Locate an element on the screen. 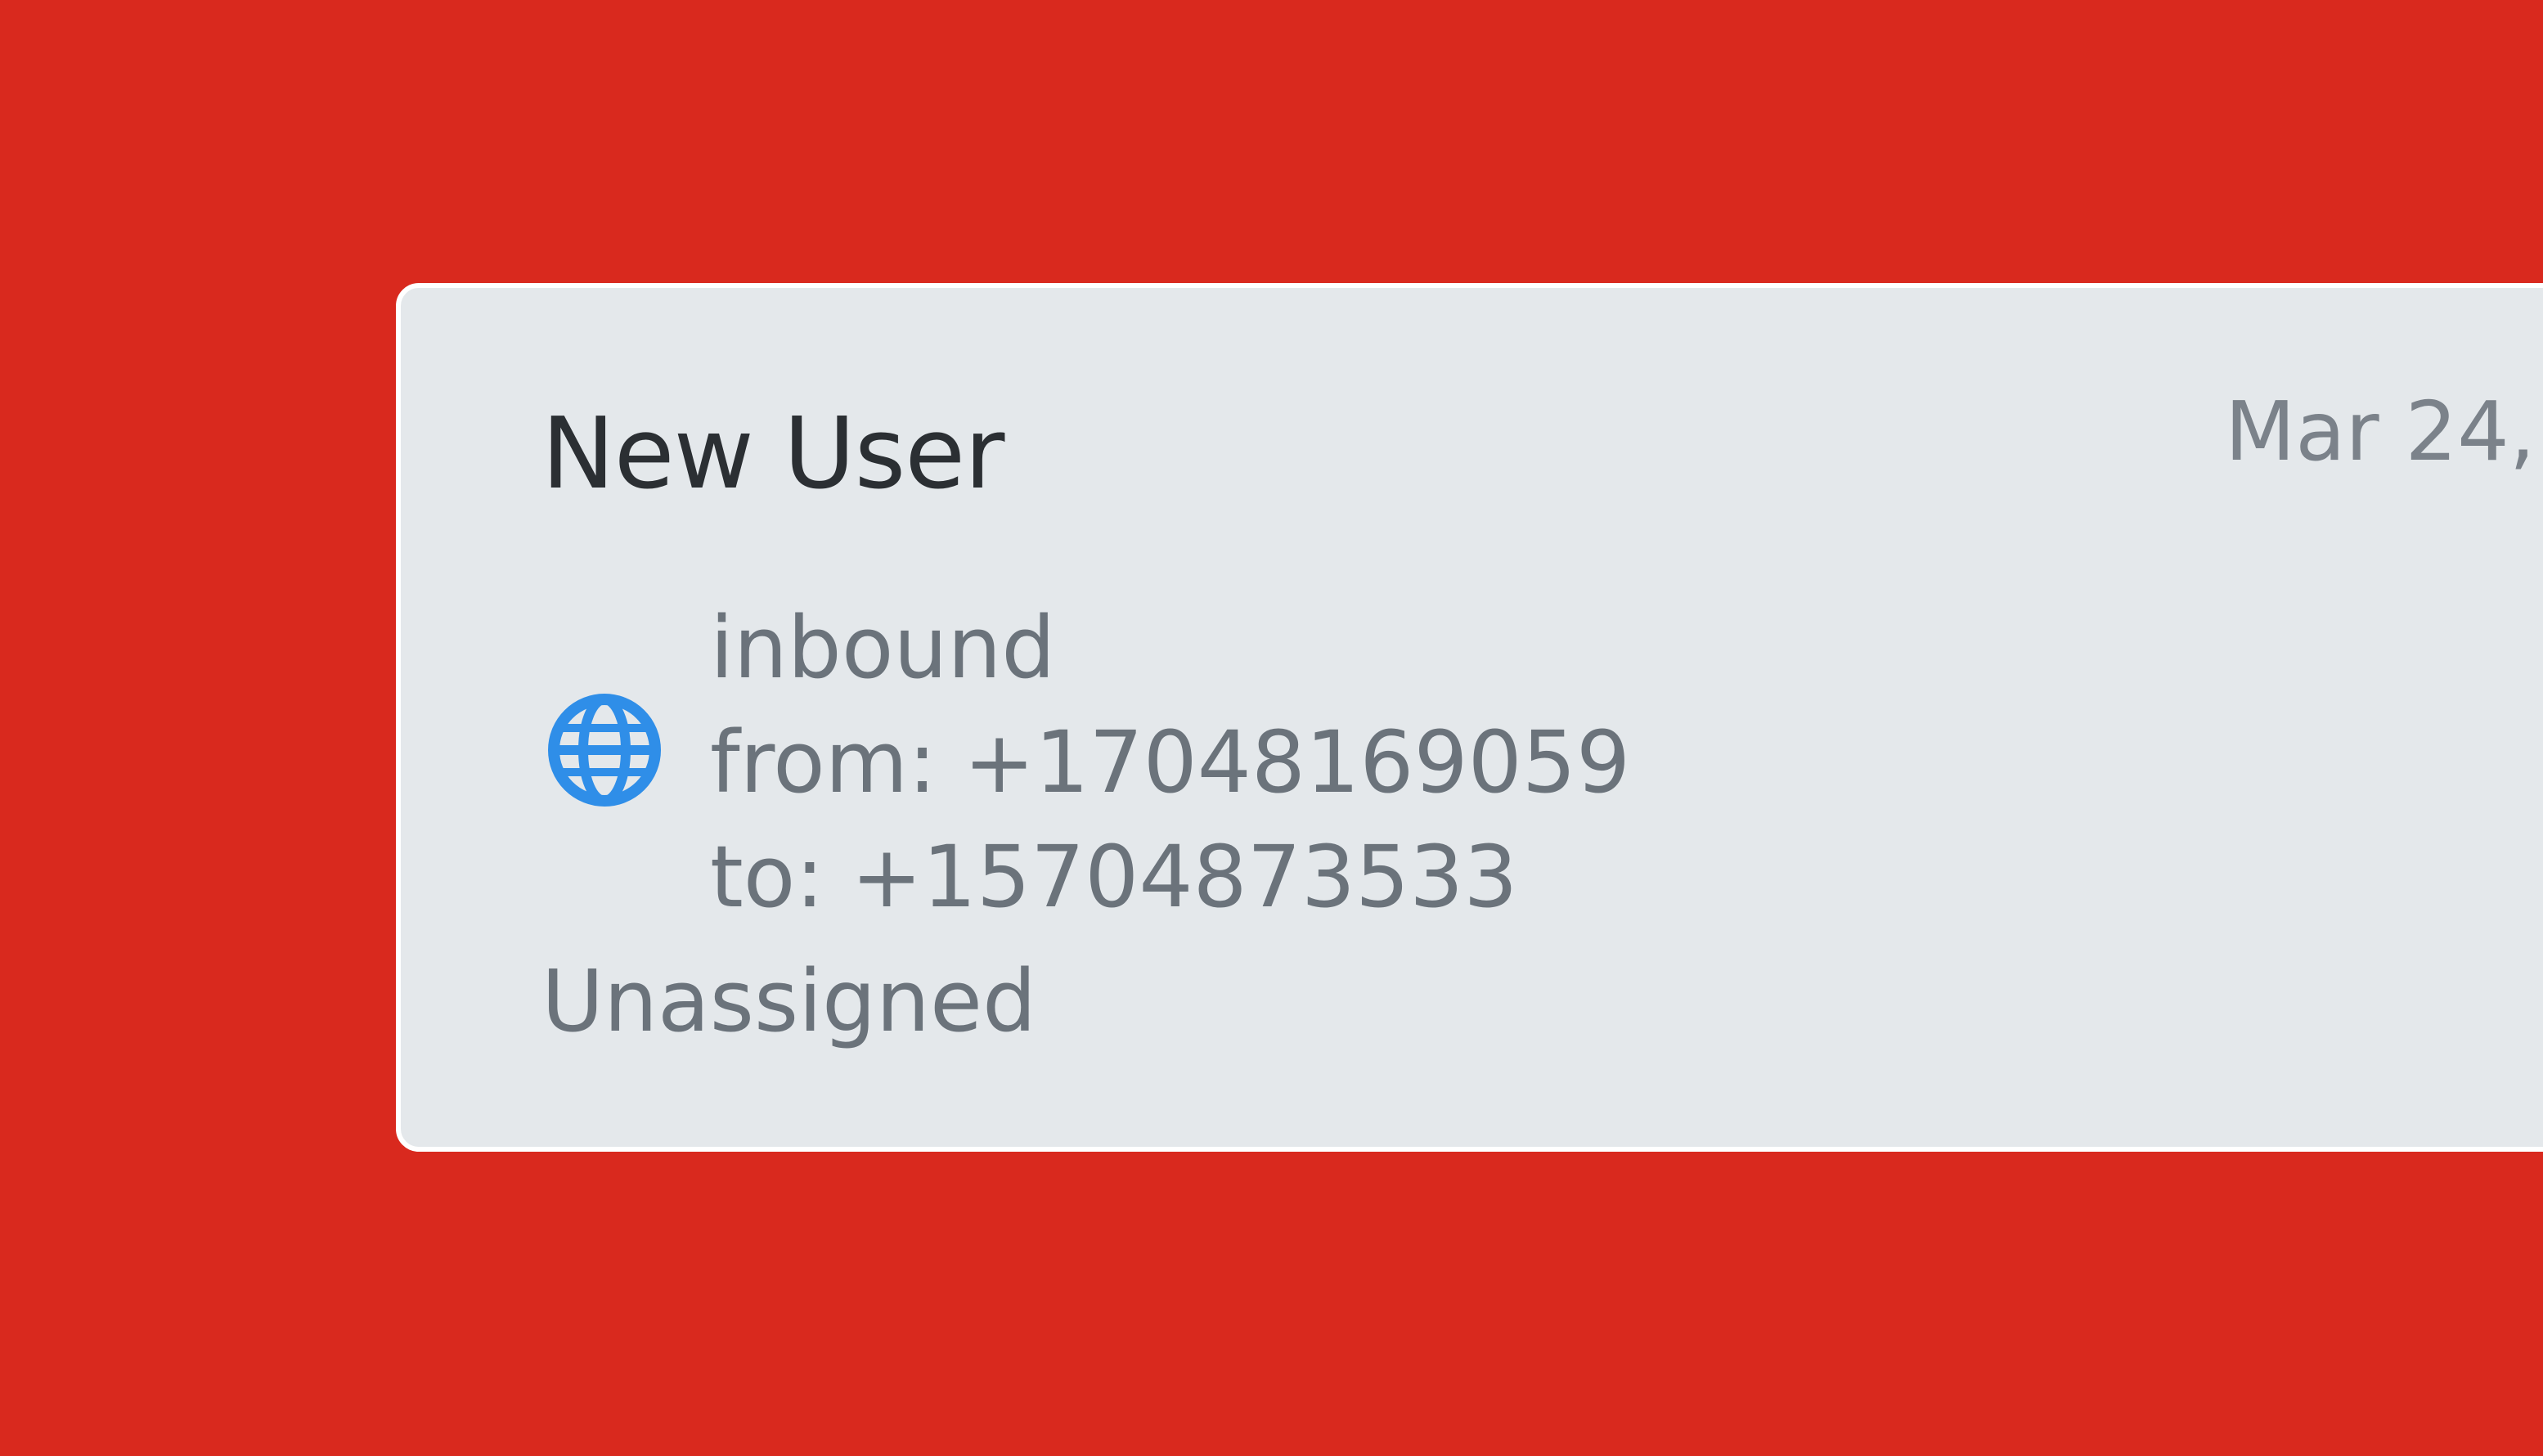 The height and width of the screenshot is (1456, 2543). contact-name: New User is located at coordinates (772, 455).